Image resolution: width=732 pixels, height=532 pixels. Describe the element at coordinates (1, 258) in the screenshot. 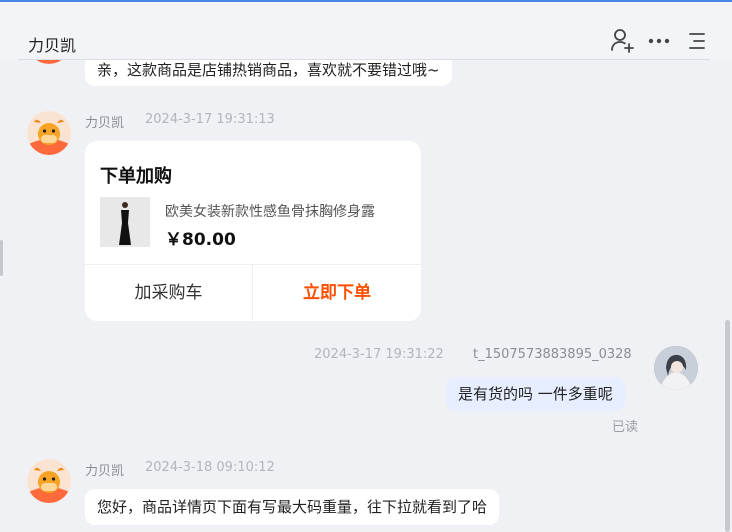

I see `resize-handle` at that location.